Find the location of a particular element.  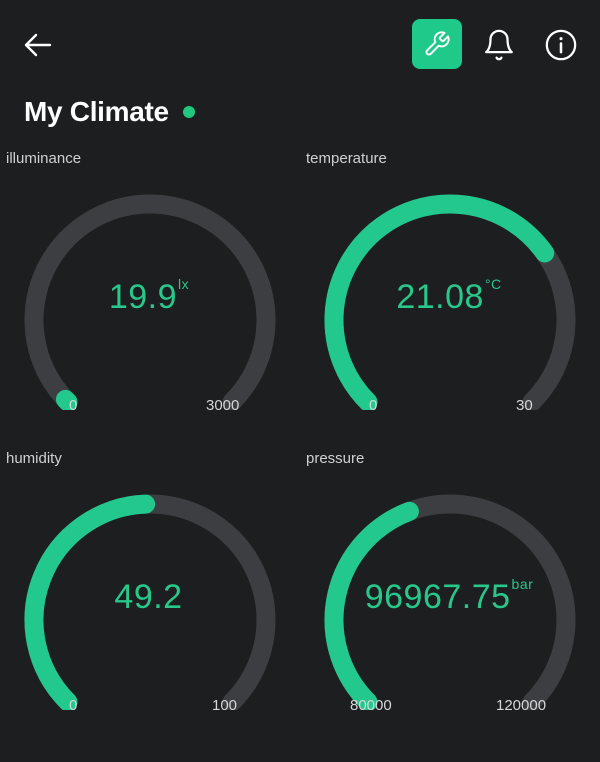

gauge-value: 21.08°C is located at coordinates (449, 296).